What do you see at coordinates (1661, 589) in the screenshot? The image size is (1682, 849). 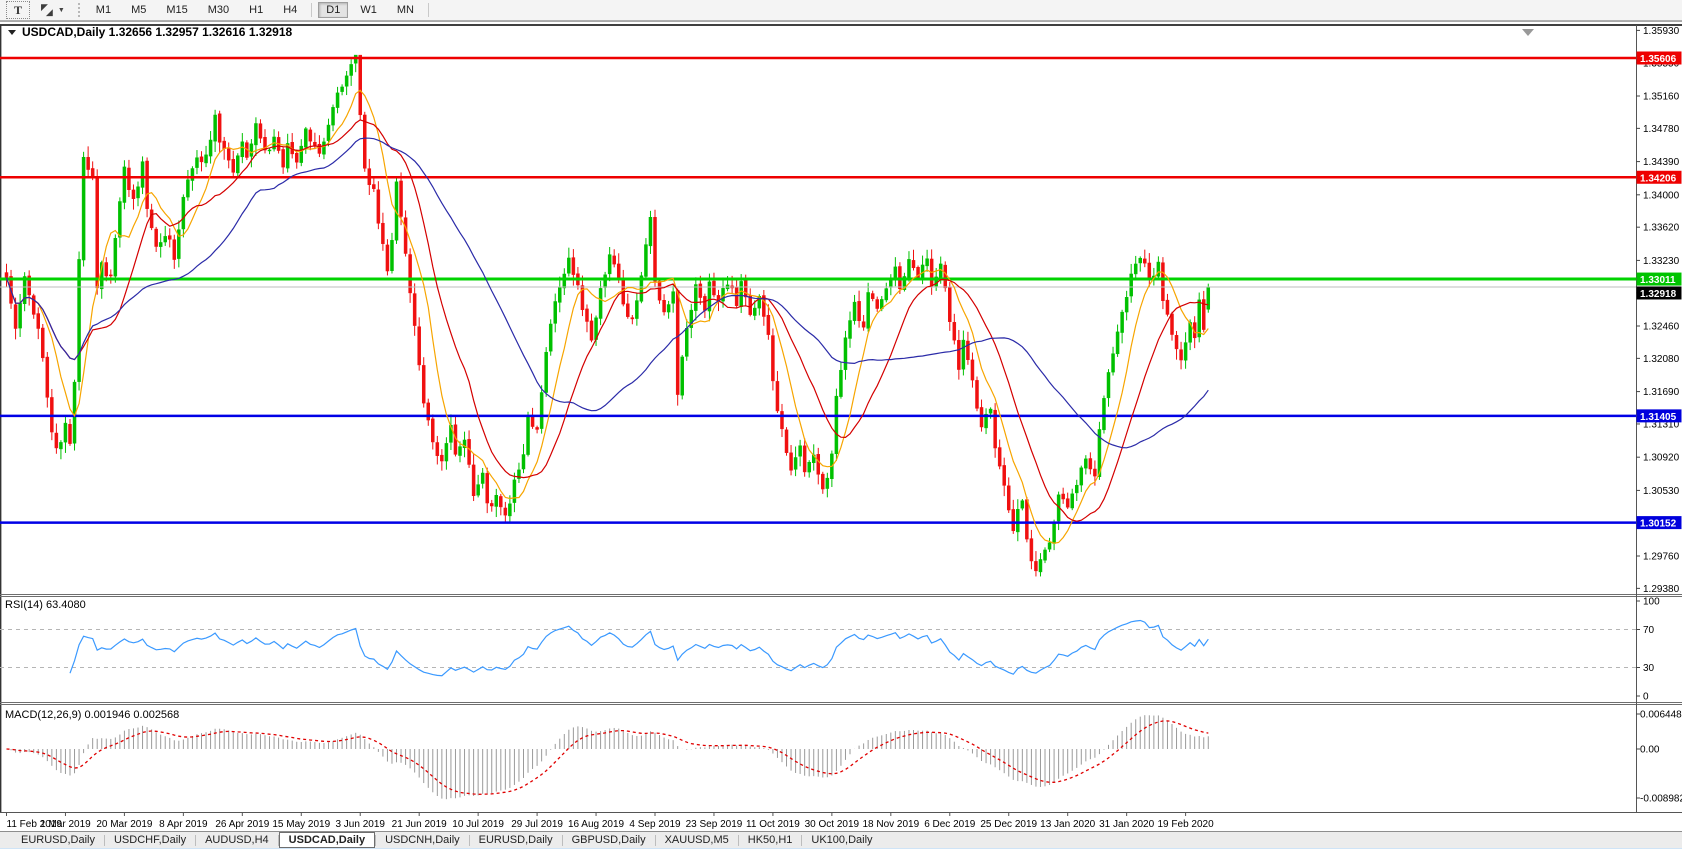 I see `svg-text: 1.29380` at bounding box center [1661, 589].